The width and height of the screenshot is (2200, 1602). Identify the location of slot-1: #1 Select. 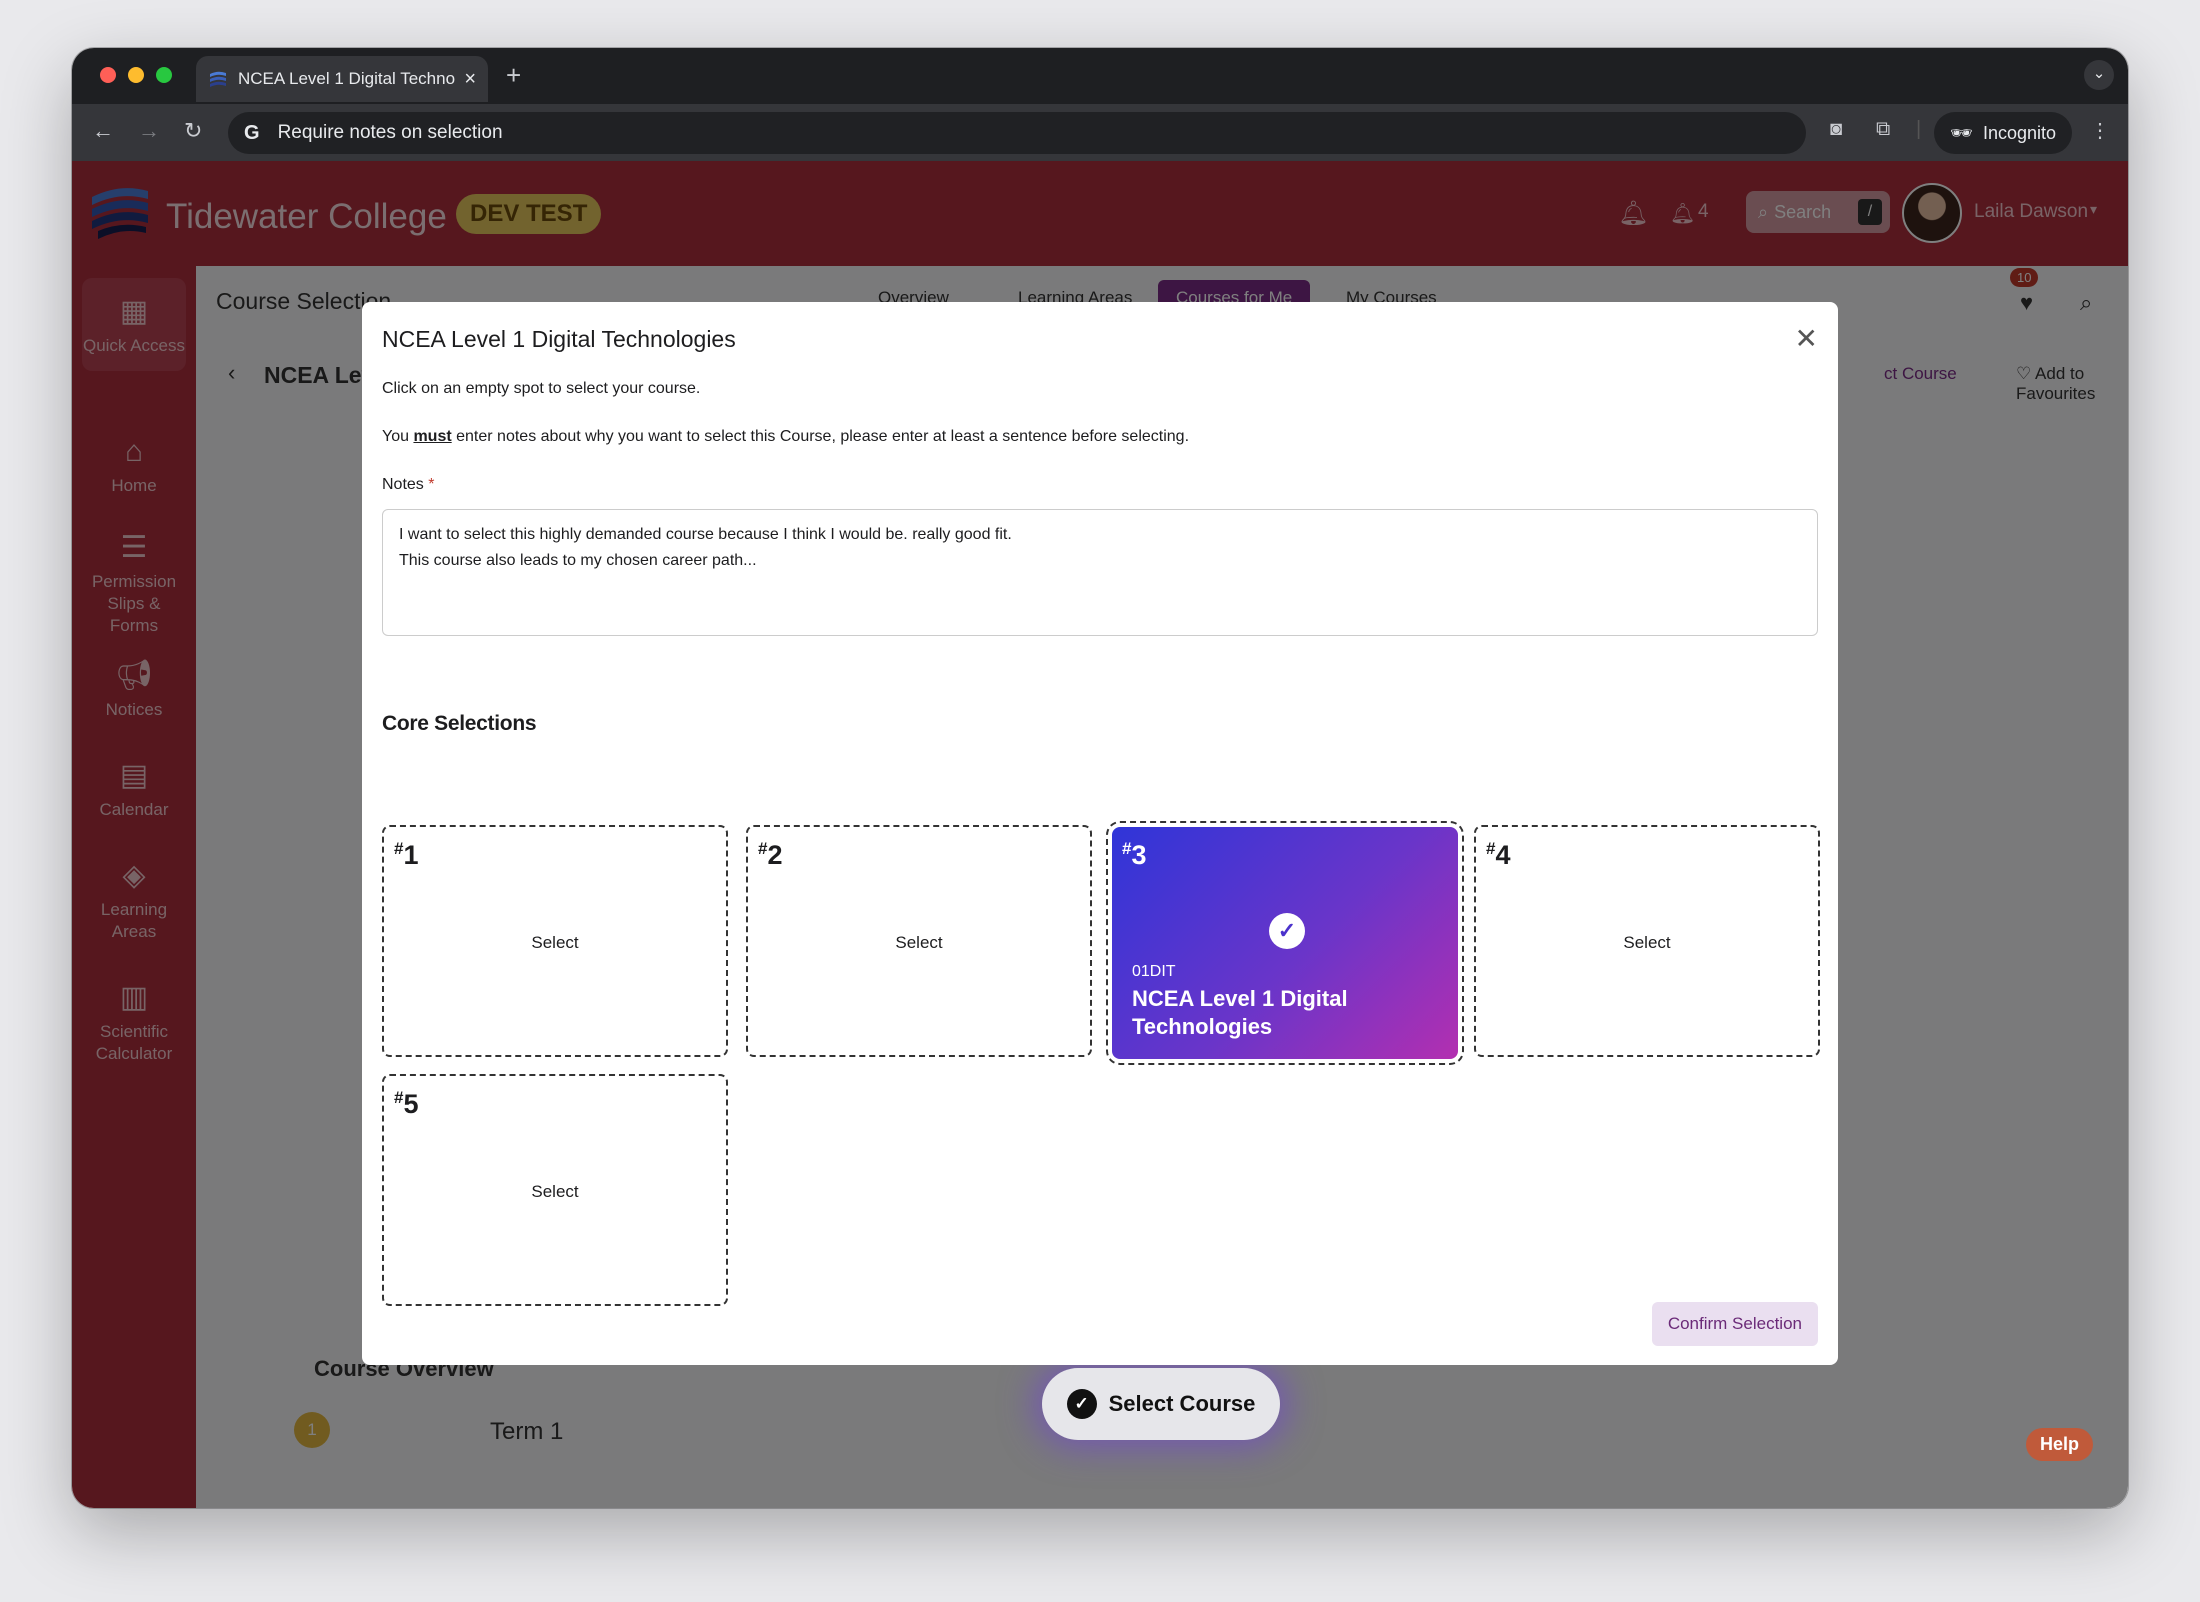
(555, 941).